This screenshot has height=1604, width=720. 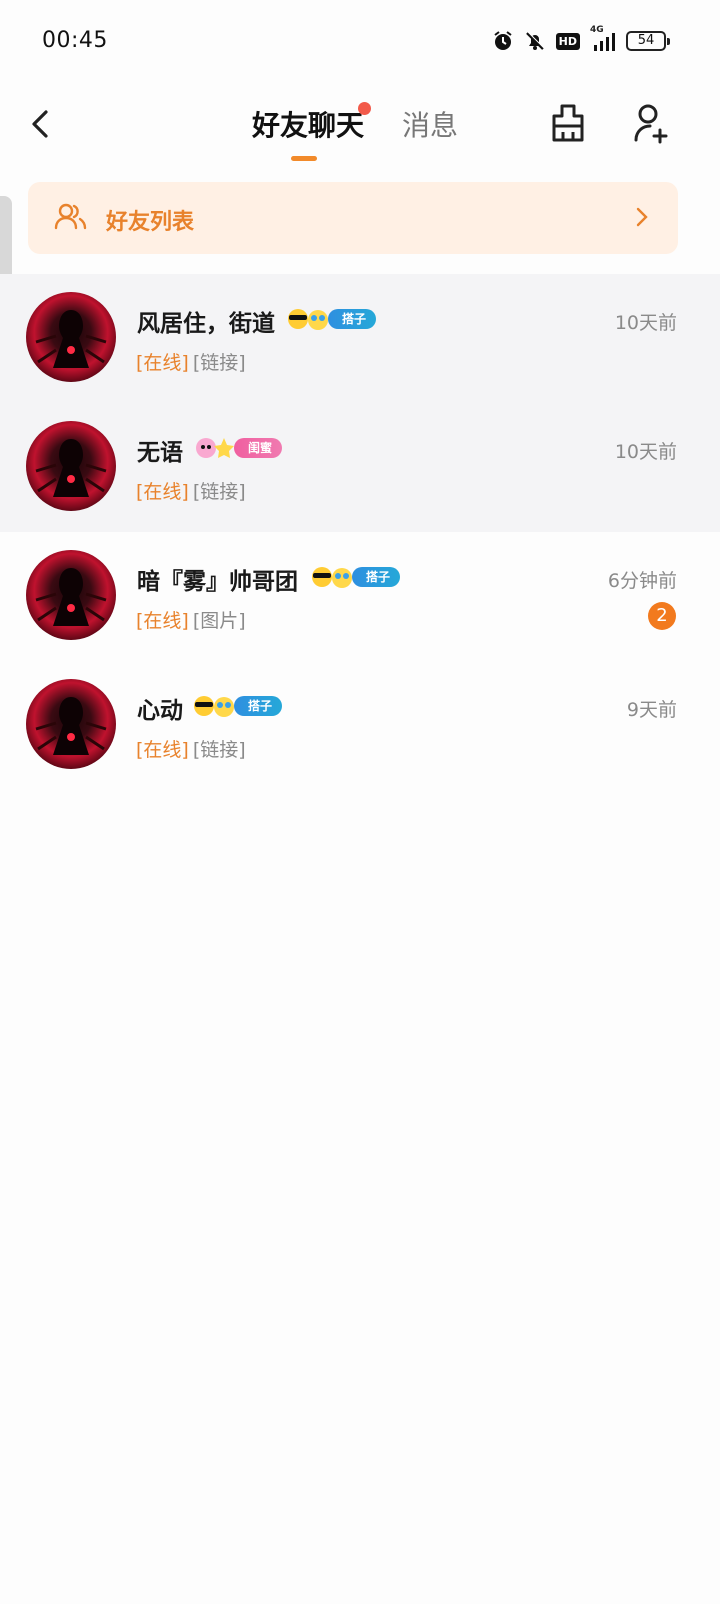 I want to click on chevron-right-icon, so click(x=642, y=219).